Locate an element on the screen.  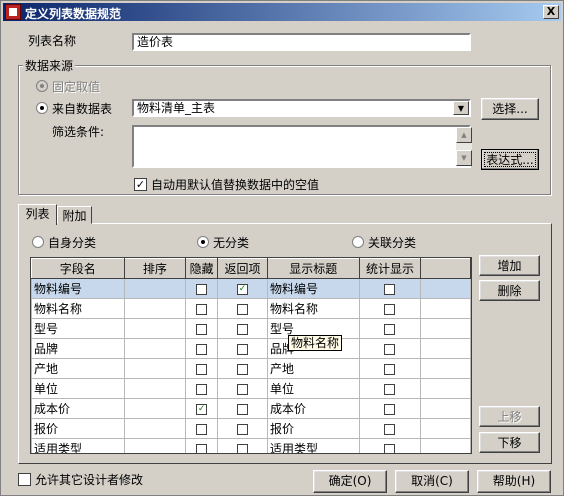
cell-title: 单位 is located at coordinates (313, 388).